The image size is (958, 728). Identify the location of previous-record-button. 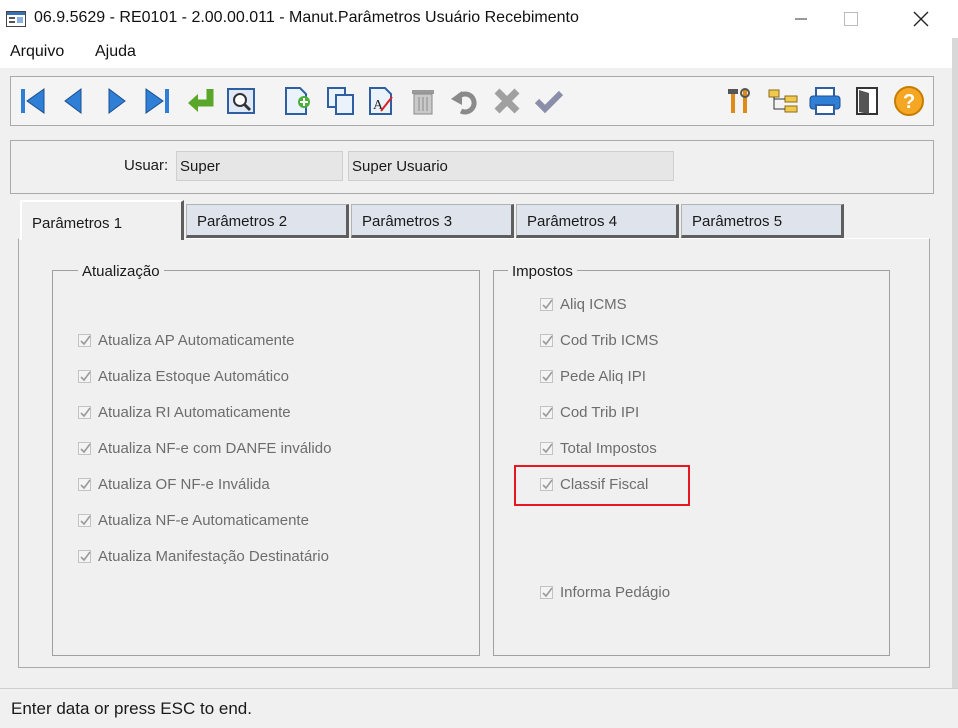
(73, 101).